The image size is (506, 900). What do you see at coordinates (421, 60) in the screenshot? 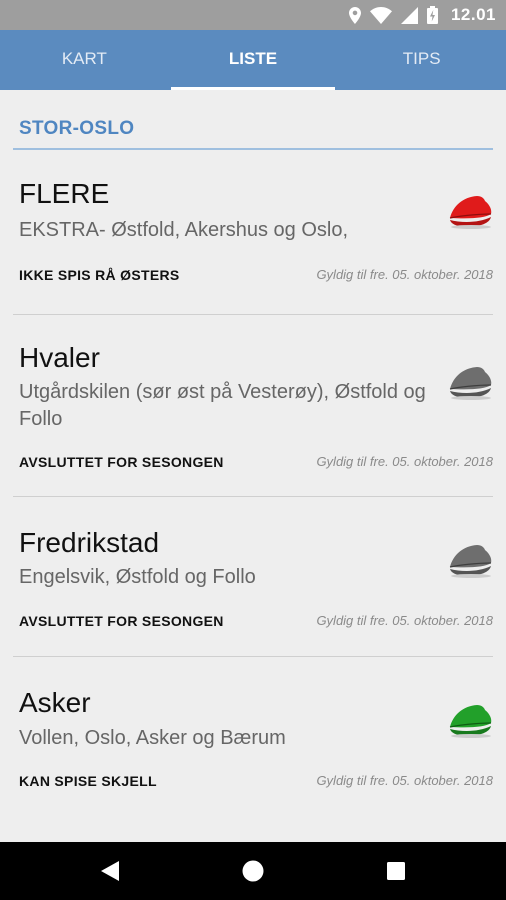
I see `tab-tips: TIPS` at bounding box center [421, 60].